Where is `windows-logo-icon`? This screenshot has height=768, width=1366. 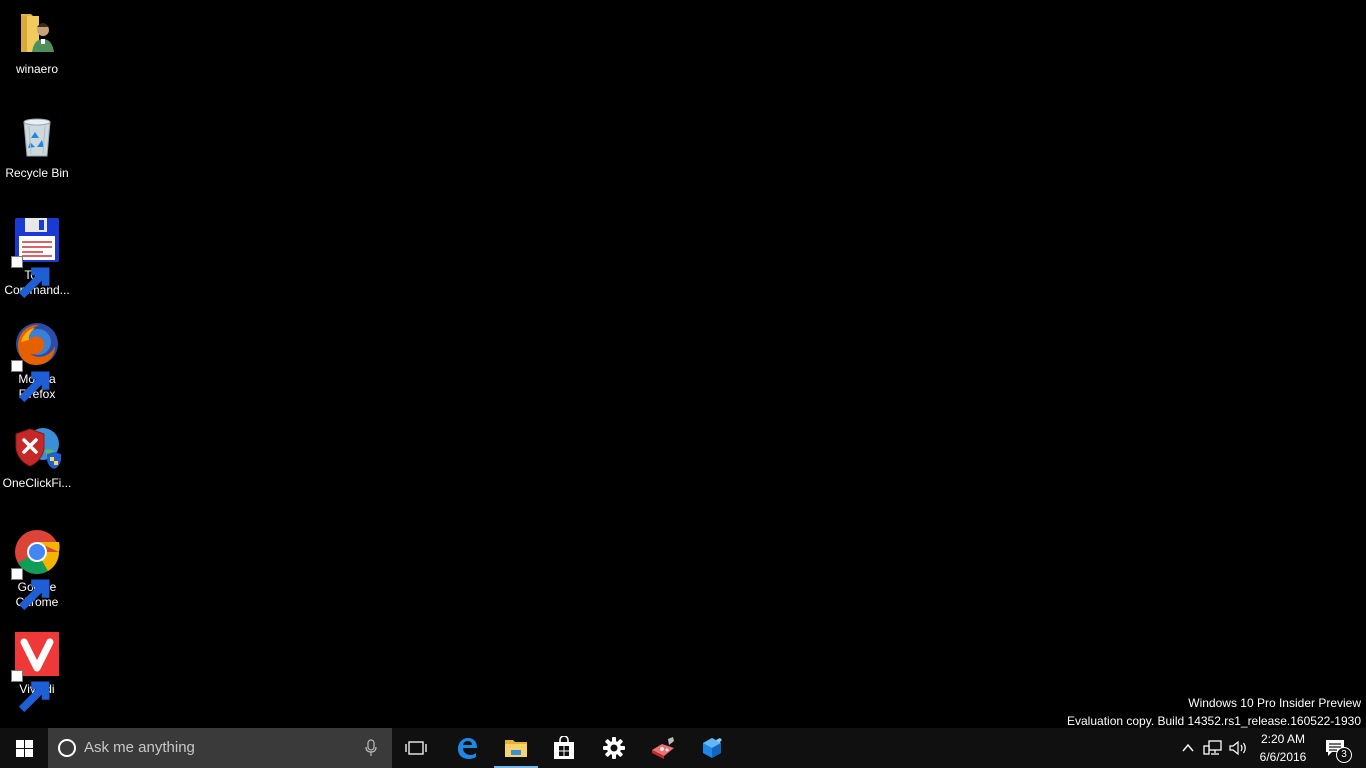
windows-logo-icon is located at coordinates (24, 748).